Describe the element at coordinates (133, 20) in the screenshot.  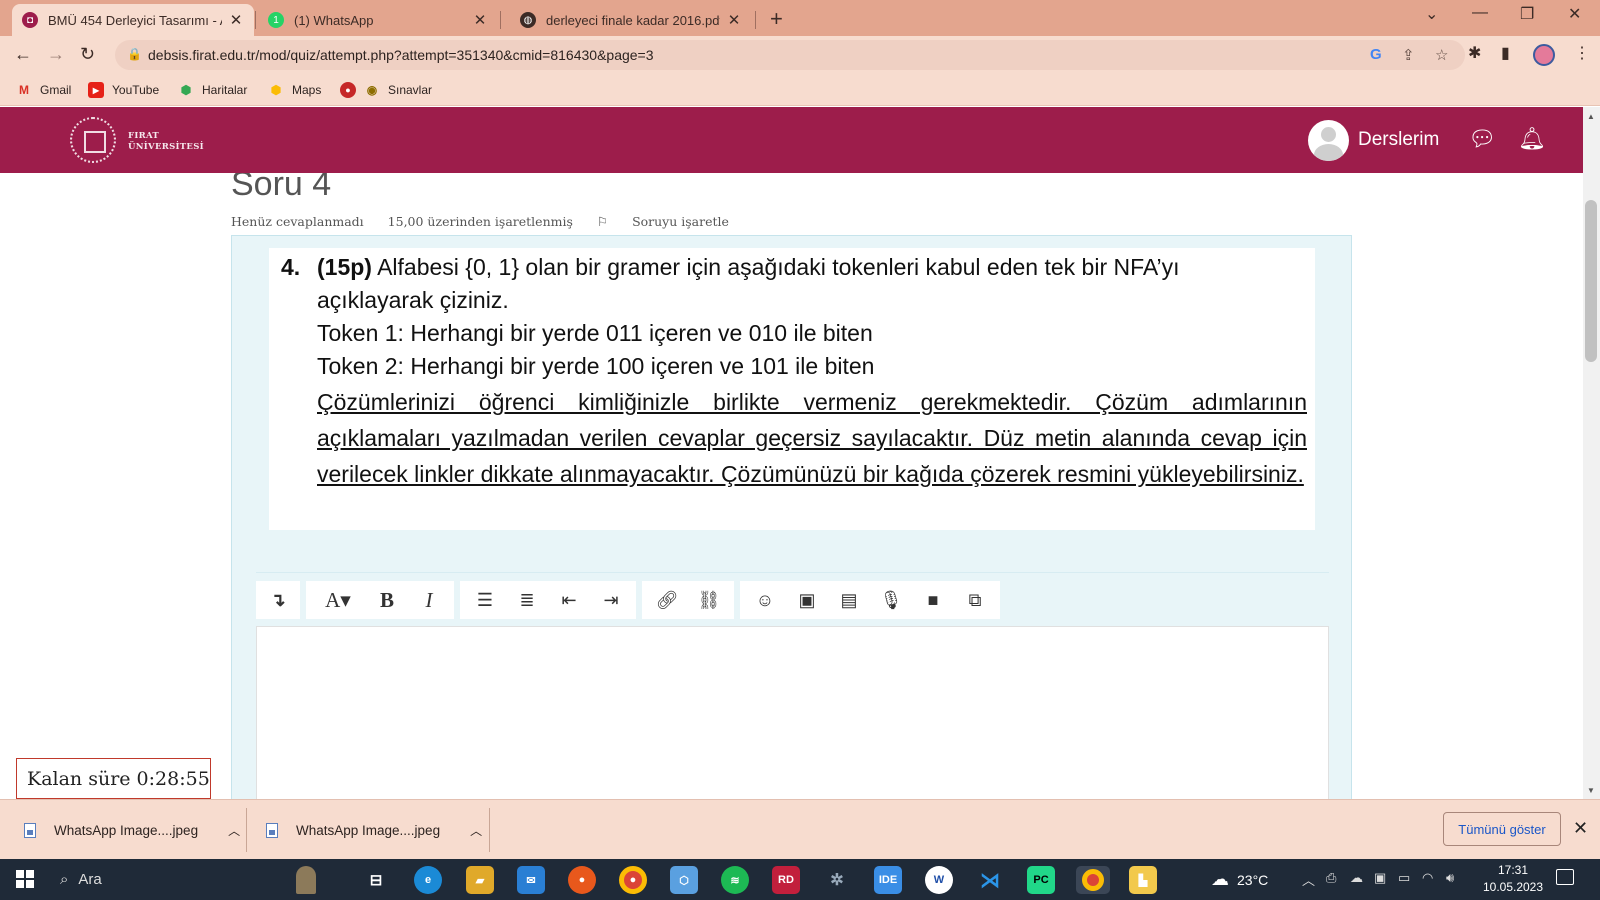
I see `tab-moodle: ◘ BMÜ 454 Derleyici Tasarımı - AR/ ✕` at that location.